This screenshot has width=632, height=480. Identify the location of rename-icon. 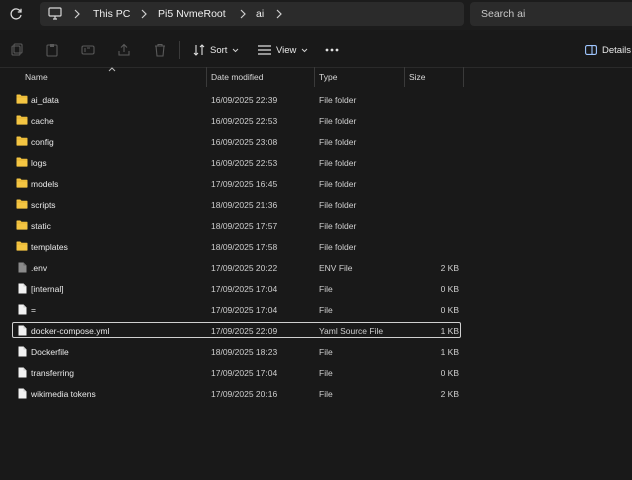
(88, 50).